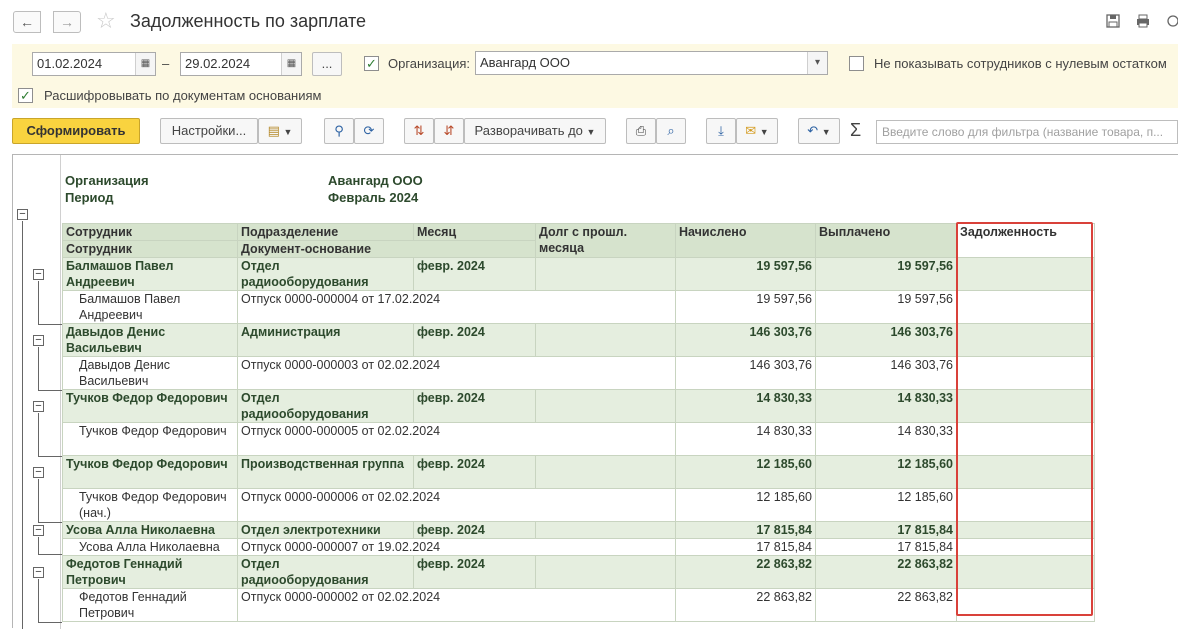 The height and width of the screenshot is (629, 1178). I want to click on search-next-button: ⟳, so click(369, 131).